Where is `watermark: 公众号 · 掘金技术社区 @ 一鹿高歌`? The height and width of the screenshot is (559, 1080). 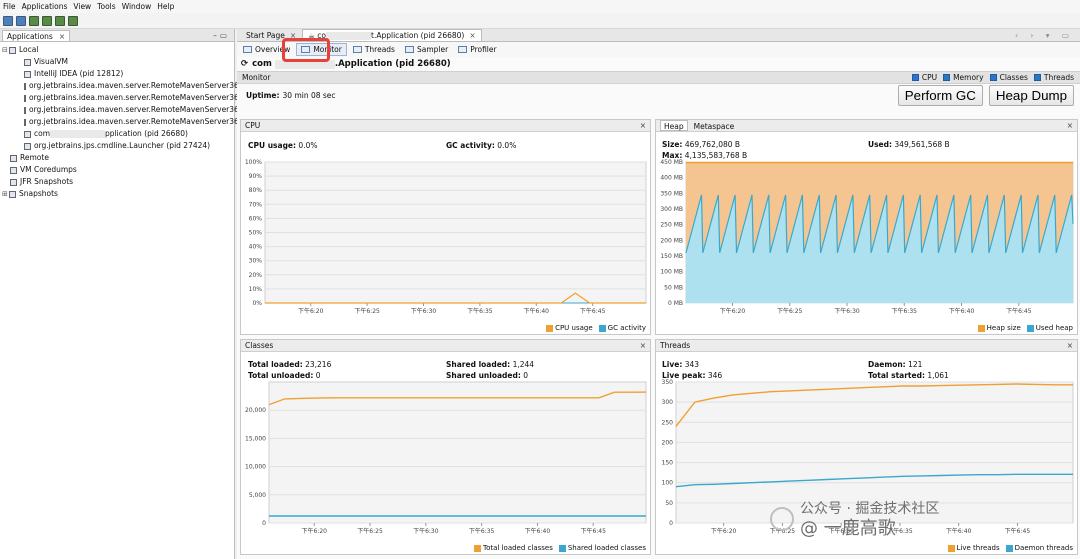
watermark: 公众号 · 掘金技术社区 @ 一鹿高歌 is located at coordinates (925, 519).